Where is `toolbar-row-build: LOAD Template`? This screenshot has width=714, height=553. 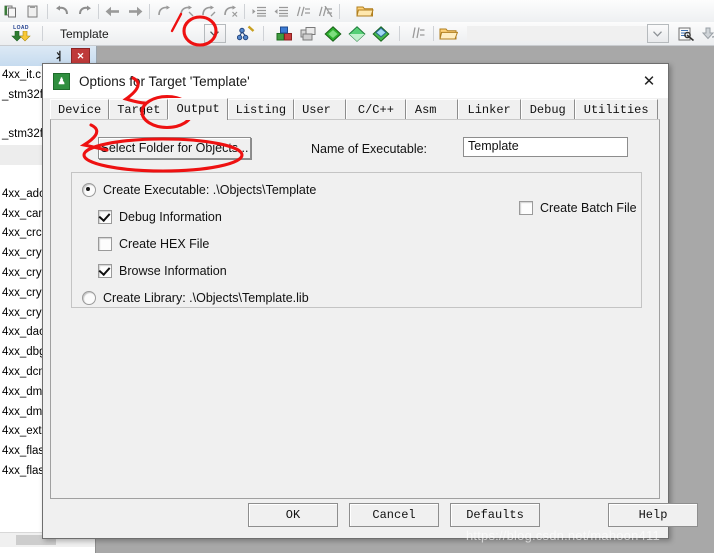
toolbar-row-build: LOAD Template is located at coordinates (357, 34).